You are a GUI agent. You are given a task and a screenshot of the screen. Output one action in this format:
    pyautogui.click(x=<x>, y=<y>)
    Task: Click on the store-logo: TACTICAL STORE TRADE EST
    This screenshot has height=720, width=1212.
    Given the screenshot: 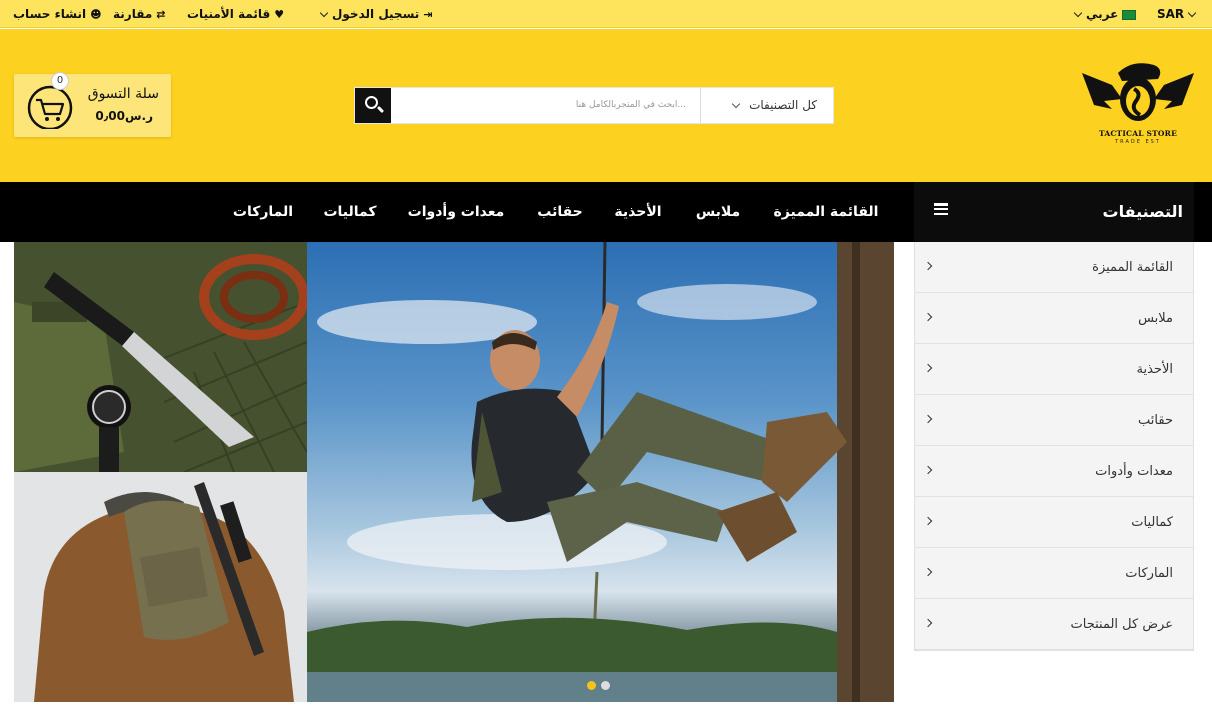 What is the action you would take?
    pyautogui.click(x=1138, y=105)
    